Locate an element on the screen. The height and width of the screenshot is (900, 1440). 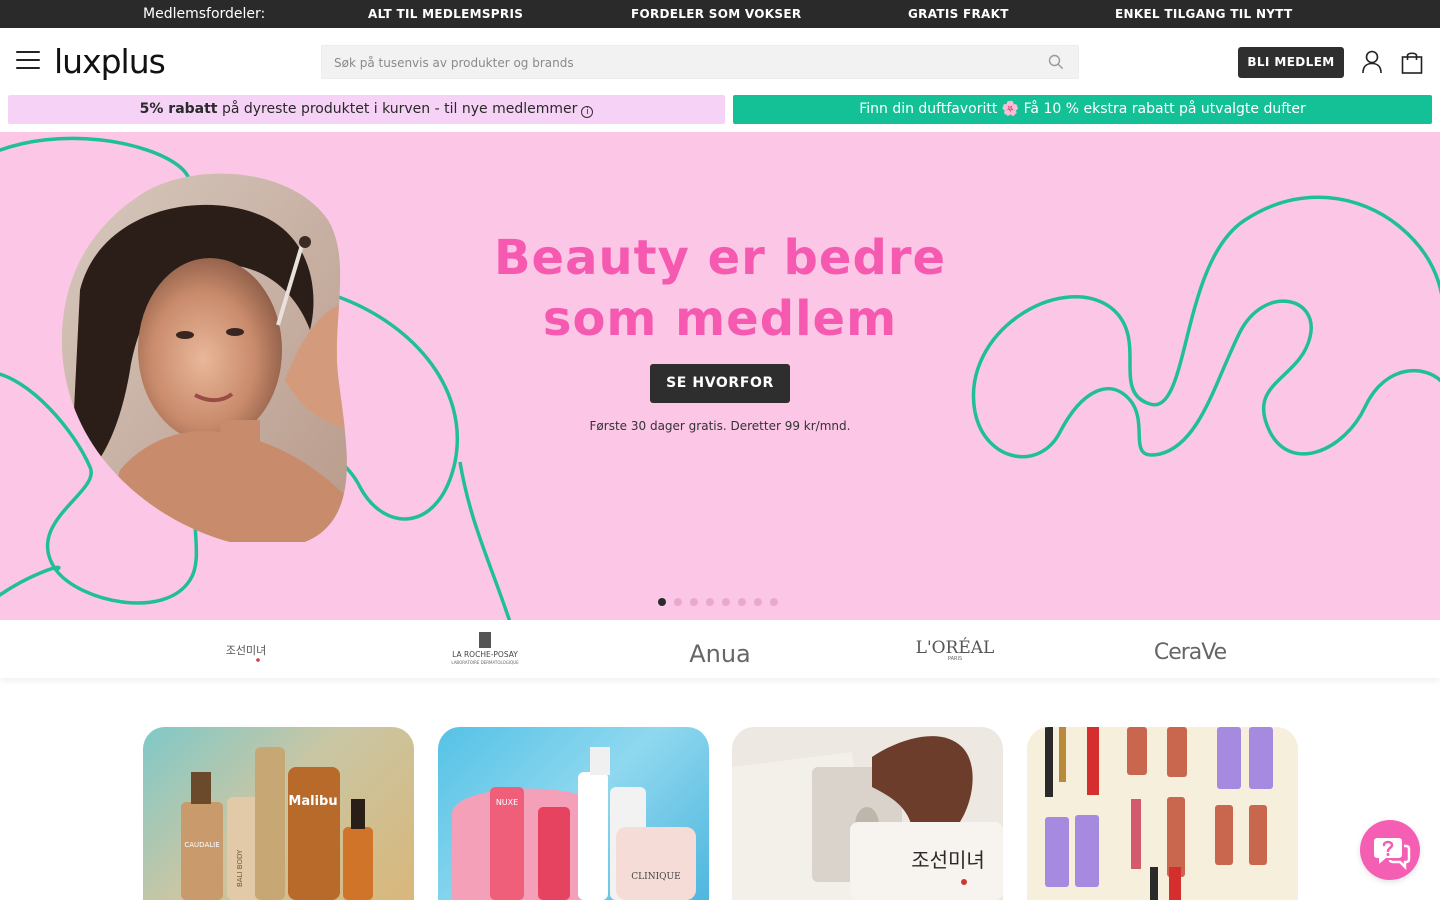
sun-products-image: CAUDALIE BALI BODY Malibu is located at coordinates (277, 823).